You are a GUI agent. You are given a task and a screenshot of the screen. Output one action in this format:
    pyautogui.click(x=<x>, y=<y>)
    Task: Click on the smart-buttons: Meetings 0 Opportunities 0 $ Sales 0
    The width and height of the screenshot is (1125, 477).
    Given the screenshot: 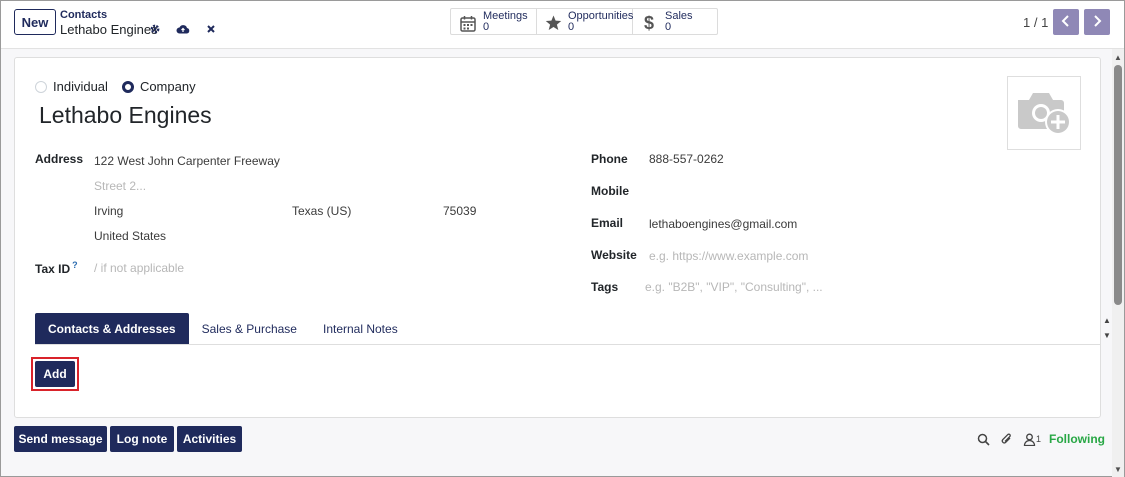 What is the action you would take?
    pyautogui.click(x=584, y=21)
    